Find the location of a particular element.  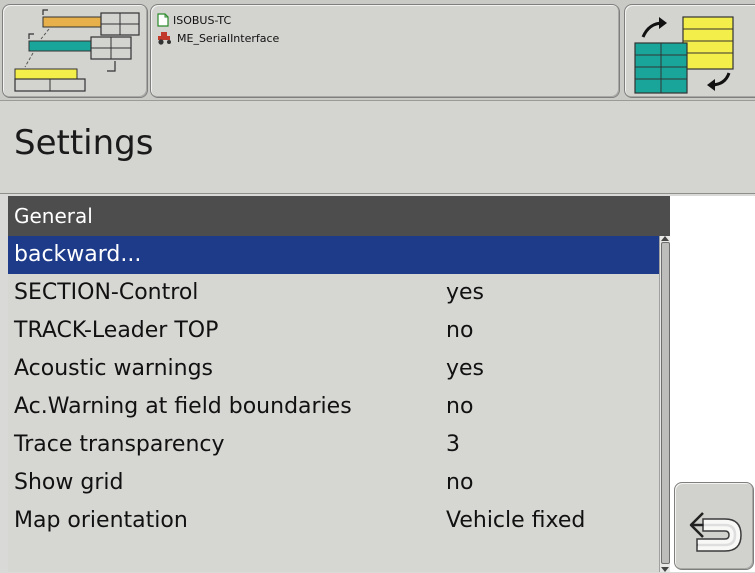

scroll-thumb is located at coordinates (665, 403).